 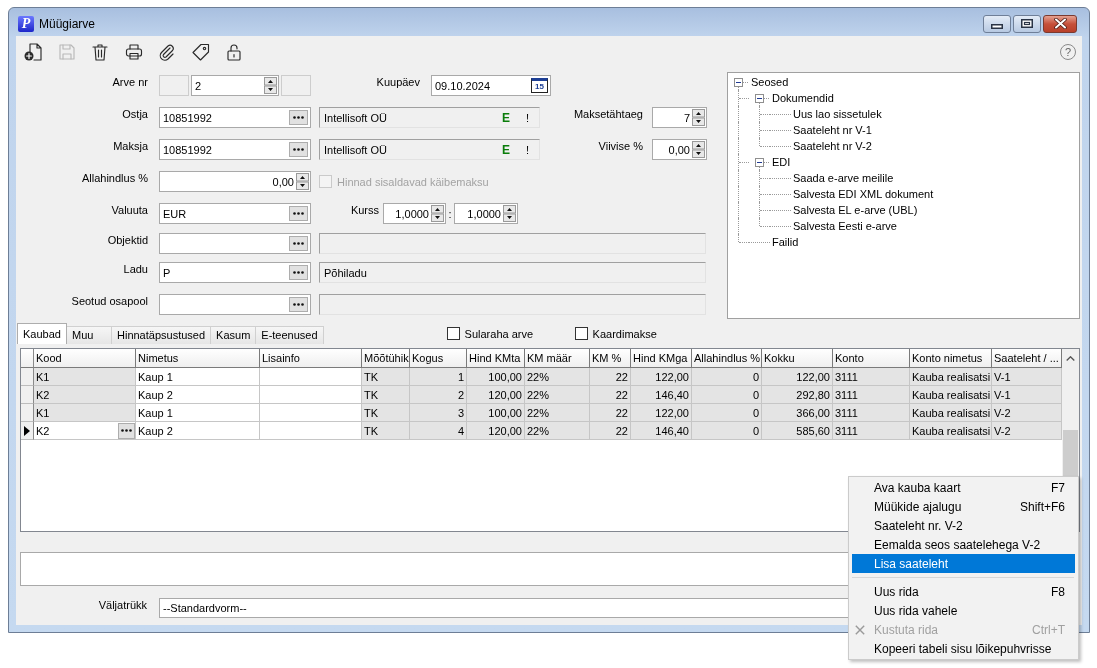 What do you see at coordinates (1027, 431) in the screenshot?
I see `table-cell: V-2` at bounding box center [1027, 431].